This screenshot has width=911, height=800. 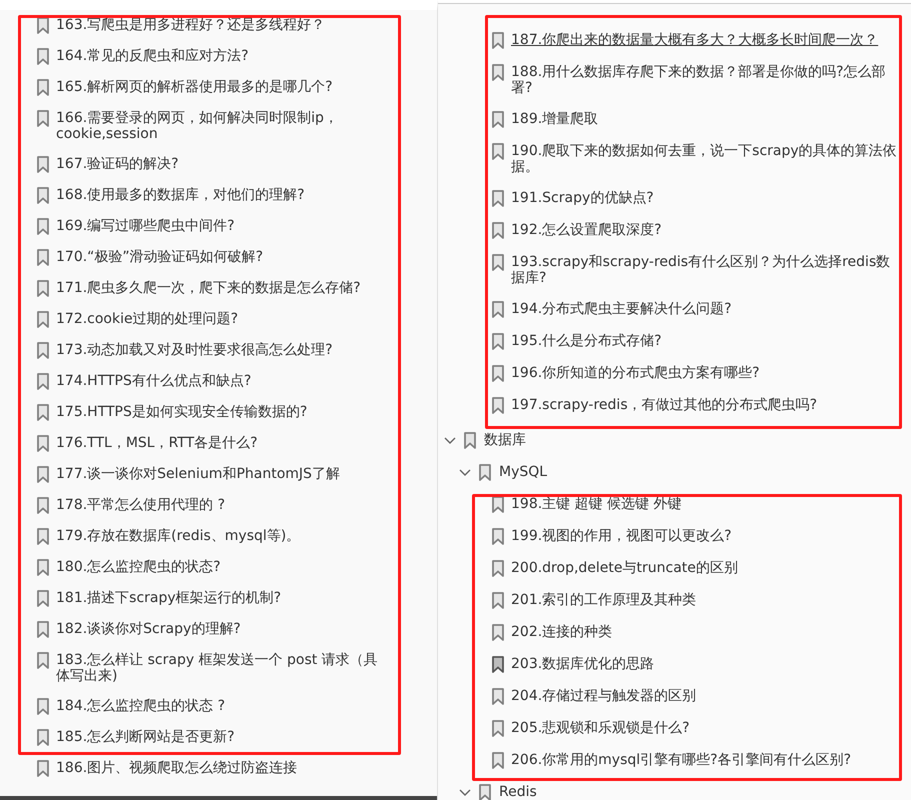 I want to click on bookmark-item: 189.增量爬取, so click(x=705, y=118).